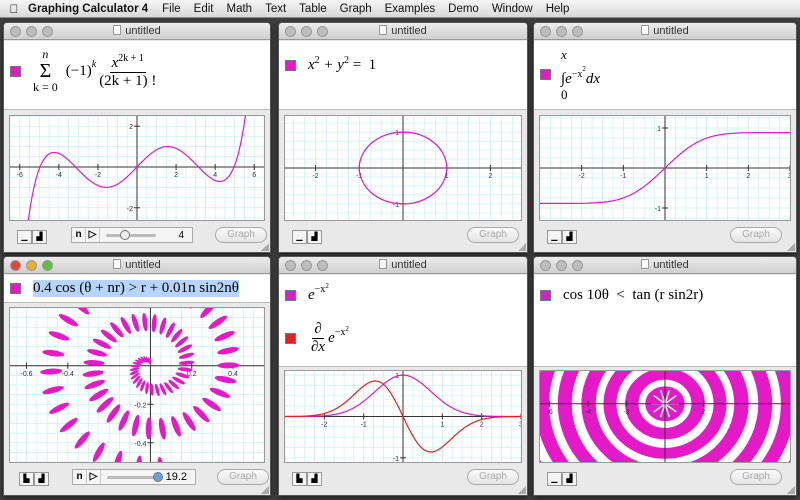  I want to click on equation: x2 + y2 = 1, so click(330, 64).